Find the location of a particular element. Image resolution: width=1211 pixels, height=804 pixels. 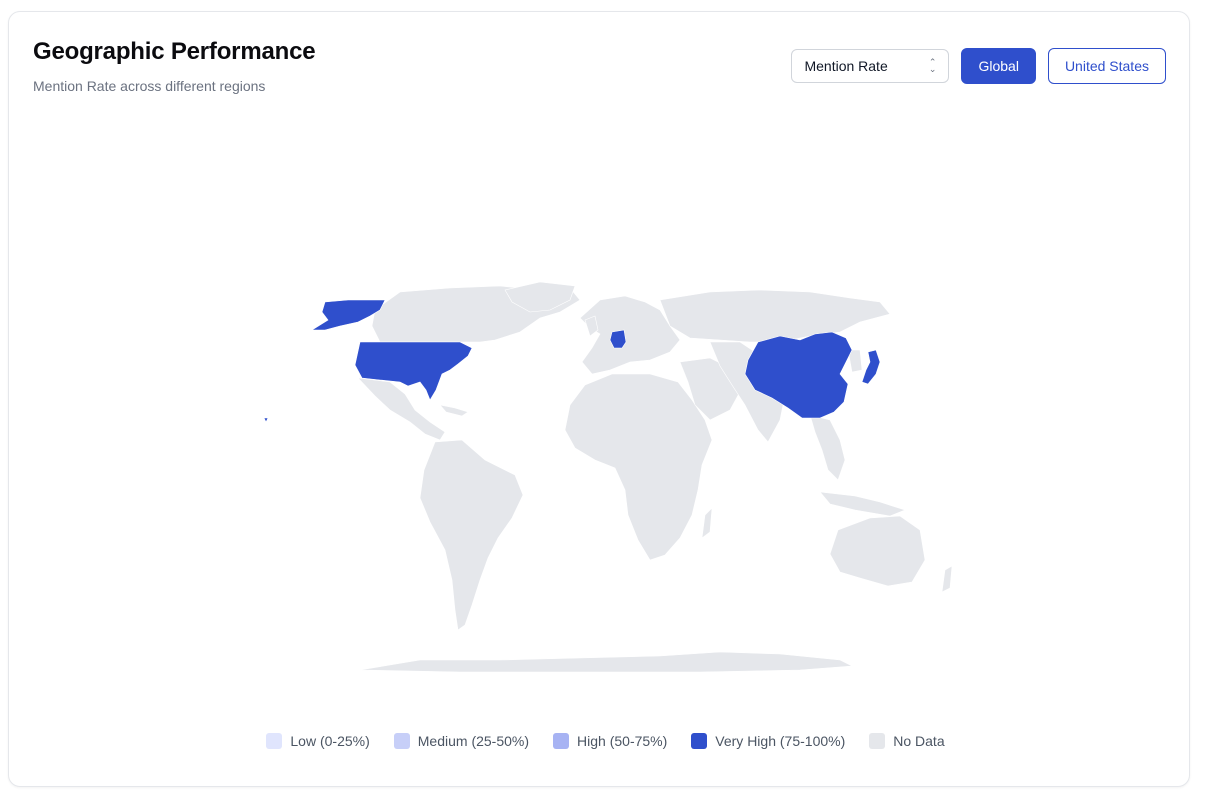

legend-label: Medium (25-50%) is located at coordinates (473, 741).